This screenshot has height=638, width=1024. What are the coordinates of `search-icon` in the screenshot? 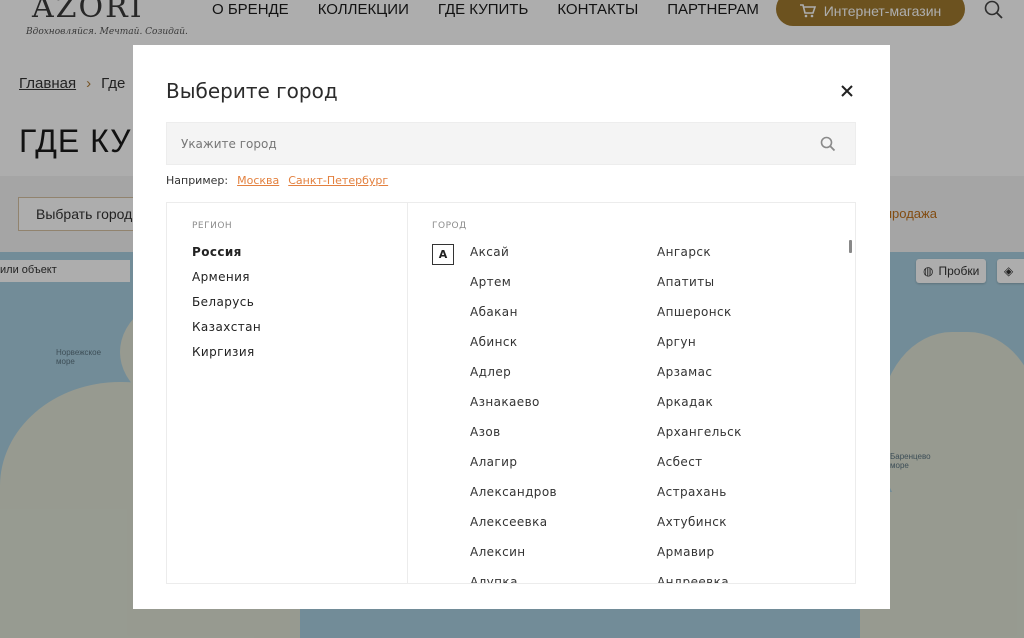 It's located at (828, 144).